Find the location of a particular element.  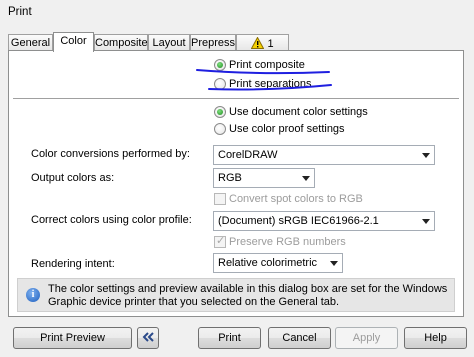

cancel-button: Cancel is located at coordinates (299, 338).